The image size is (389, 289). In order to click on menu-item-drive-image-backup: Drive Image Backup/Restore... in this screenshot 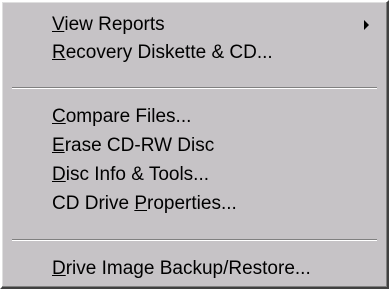, I will do `click(194, 269)`.